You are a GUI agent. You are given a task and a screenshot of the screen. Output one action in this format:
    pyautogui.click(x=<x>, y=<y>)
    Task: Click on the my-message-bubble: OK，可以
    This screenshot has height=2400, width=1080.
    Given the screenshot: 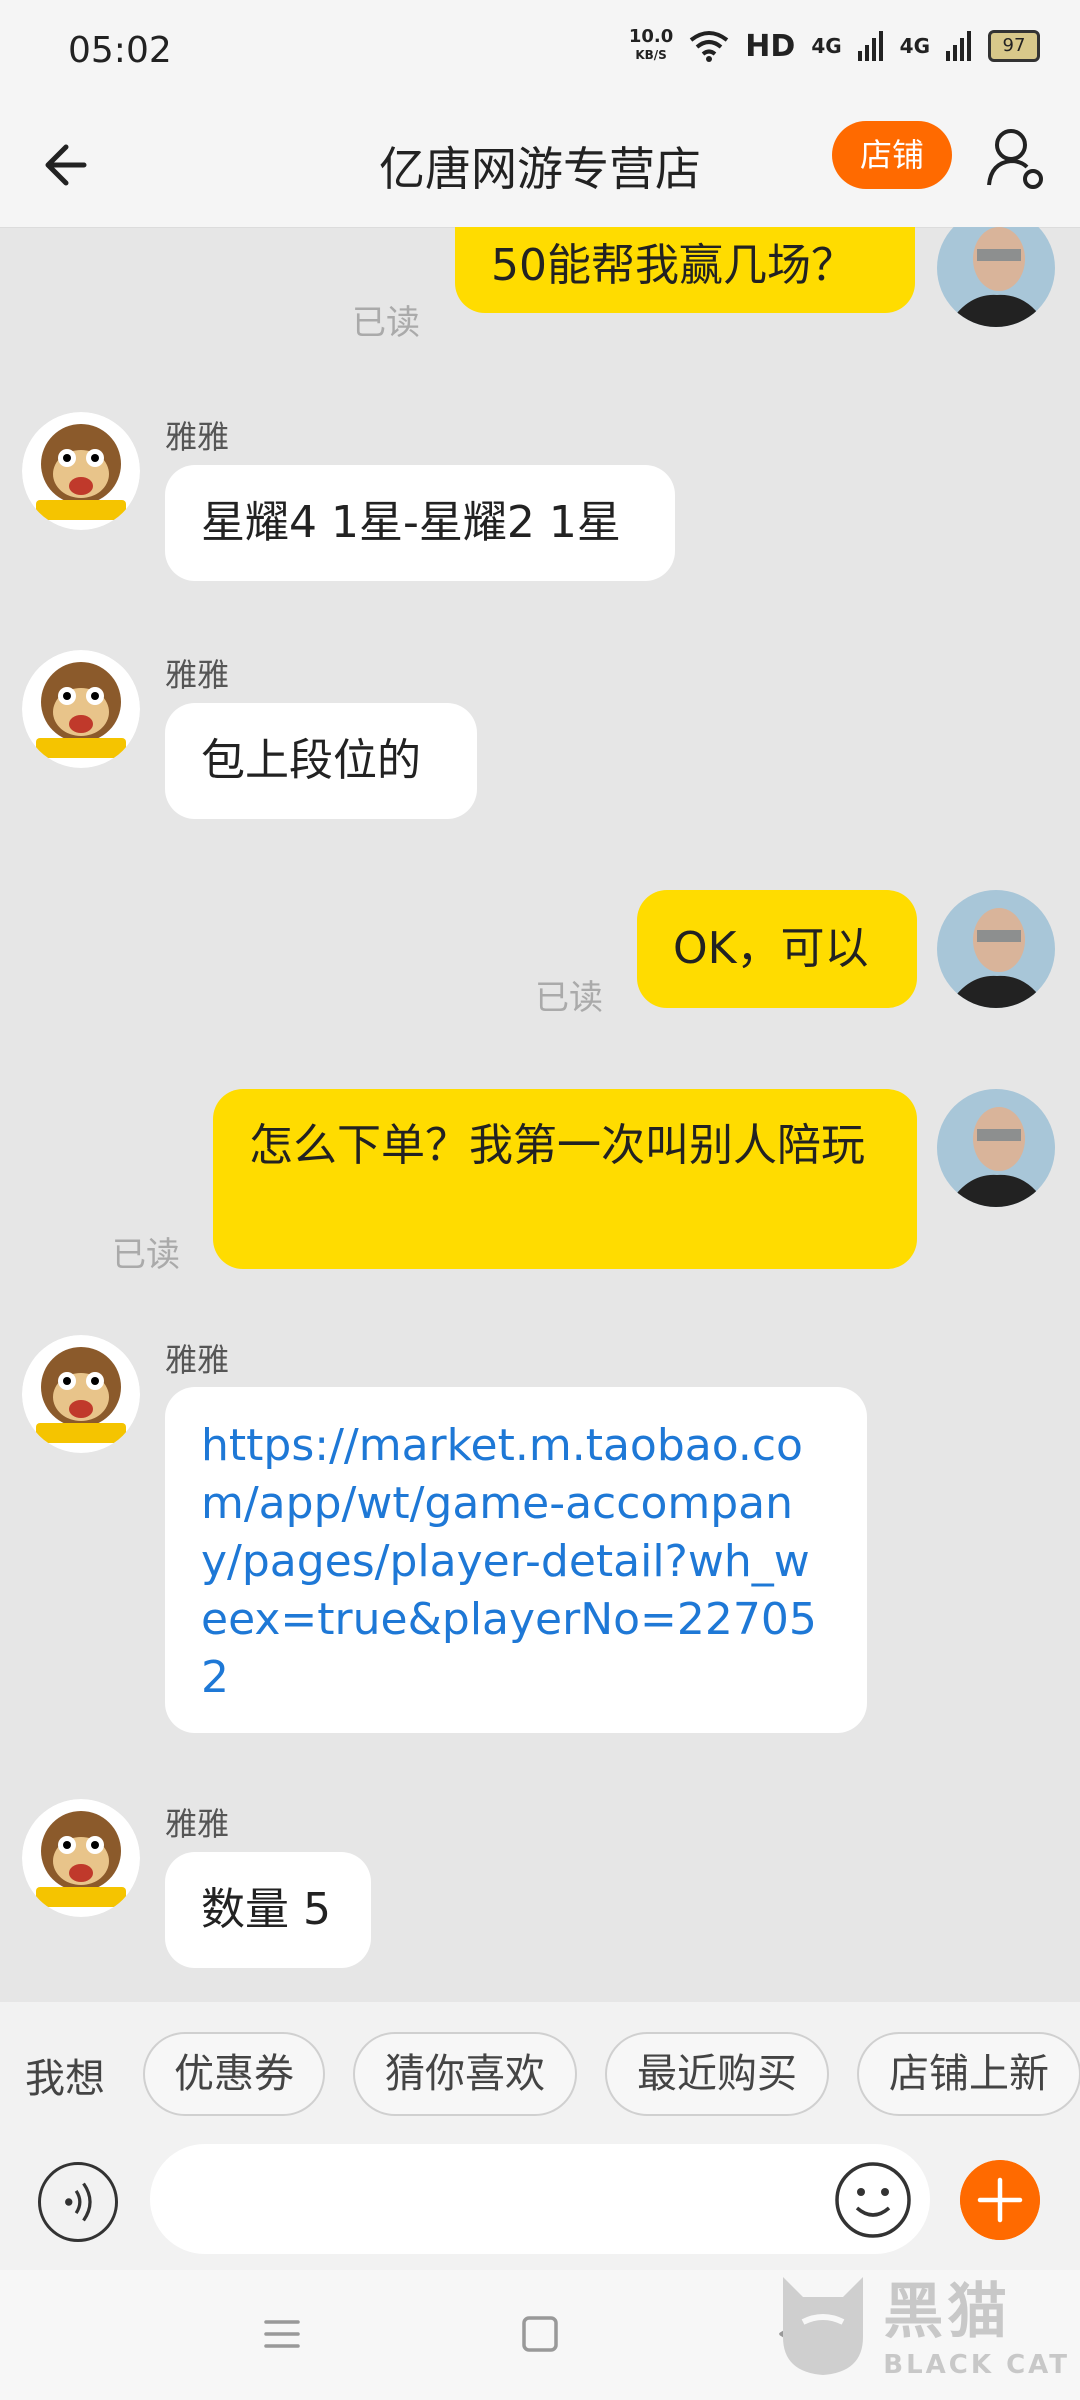 What is the action you would take?
    pyautogui.click(x=777, y=949)
    